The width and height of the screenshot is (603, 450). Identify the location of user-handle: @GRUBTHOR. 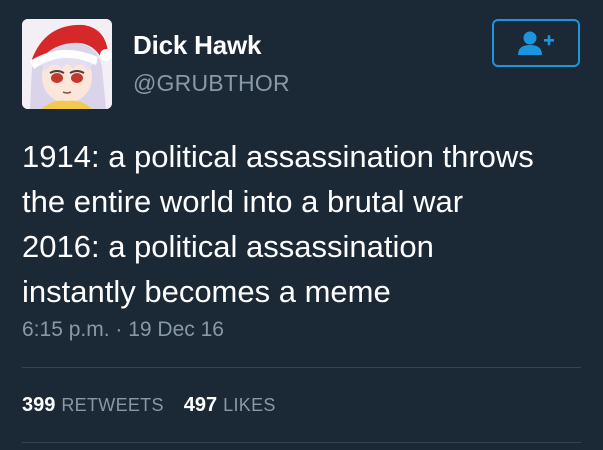
(211, 83).